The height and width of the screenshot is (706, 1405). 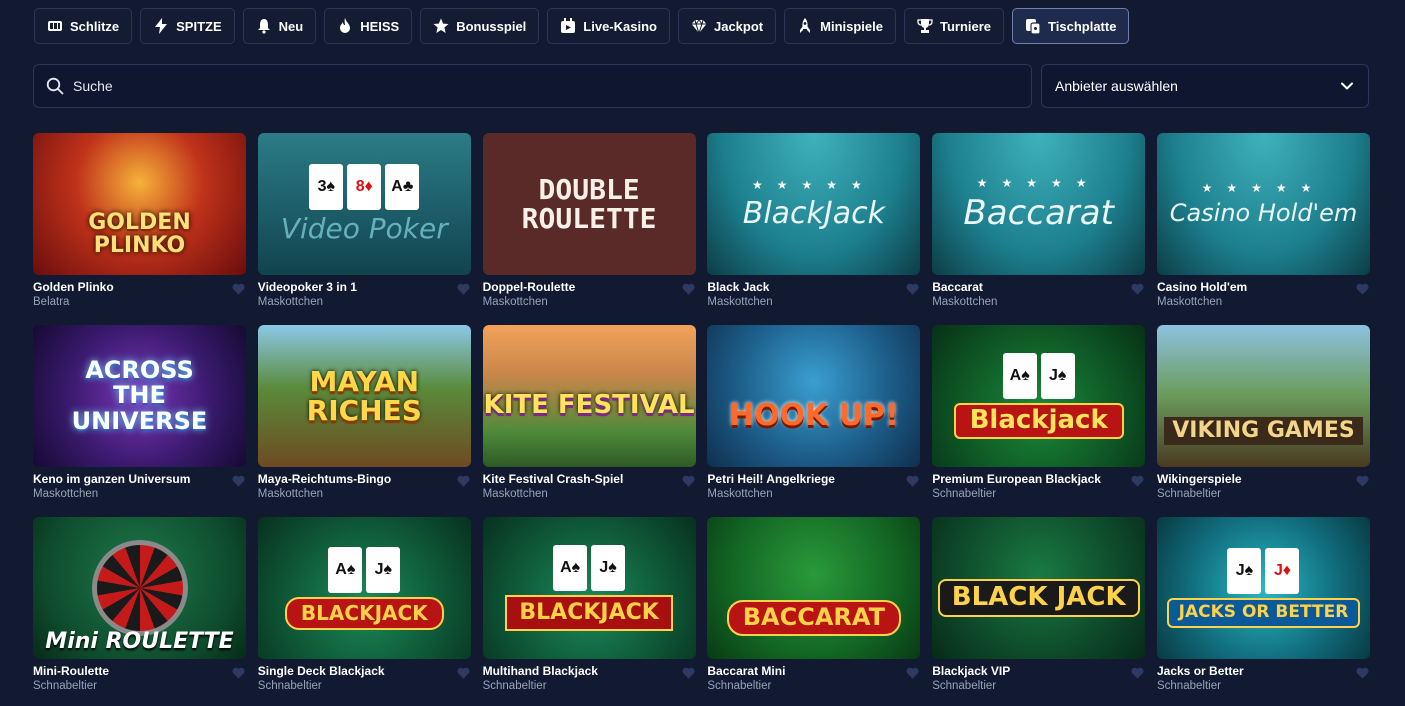 I want to click on game-thumbnail: GOLDEN PLINKO, so click(x=139, y=204).